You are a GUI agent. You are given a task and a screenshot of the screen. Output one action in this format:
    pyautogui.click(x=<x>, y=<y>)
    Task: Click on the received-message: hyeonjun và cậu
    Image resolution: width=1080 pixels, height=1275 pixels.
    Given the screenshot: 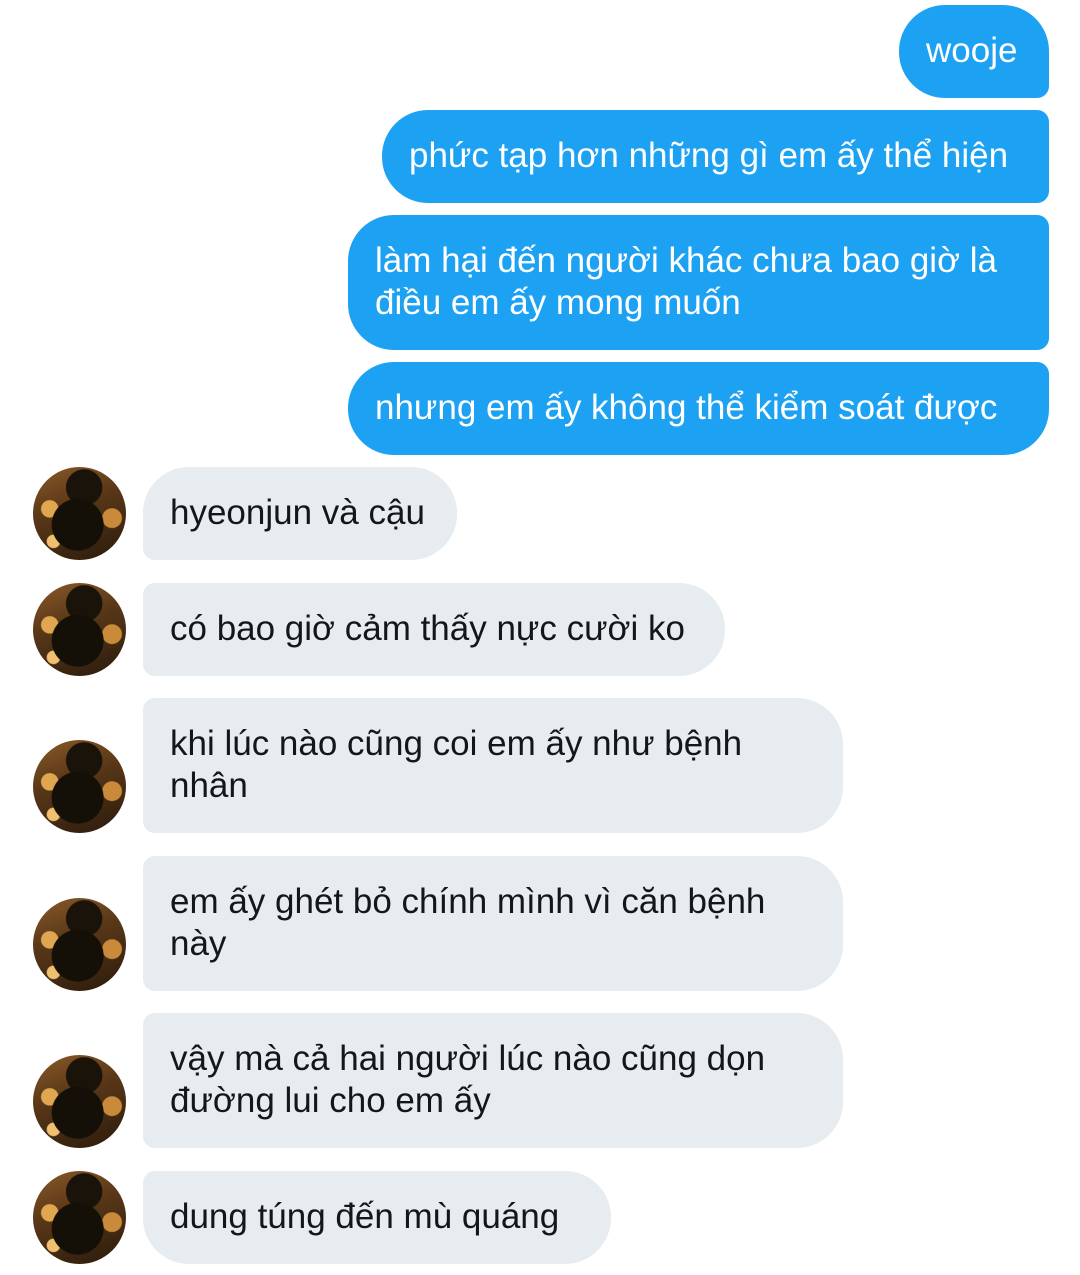 What is the action you would take?
    pyautogui.click(x=300, y=513)
    